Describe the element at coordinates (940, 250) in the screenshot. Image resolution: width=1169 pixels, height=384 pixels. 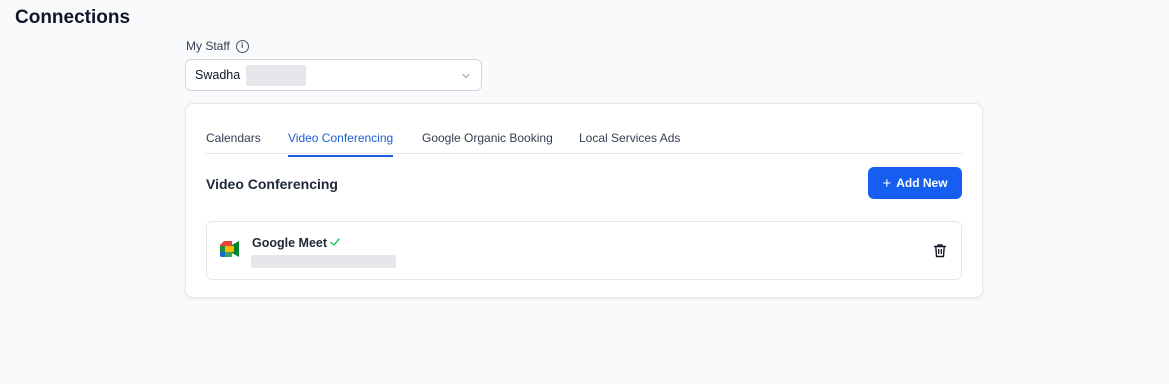
I see `trash-icon` at that location.